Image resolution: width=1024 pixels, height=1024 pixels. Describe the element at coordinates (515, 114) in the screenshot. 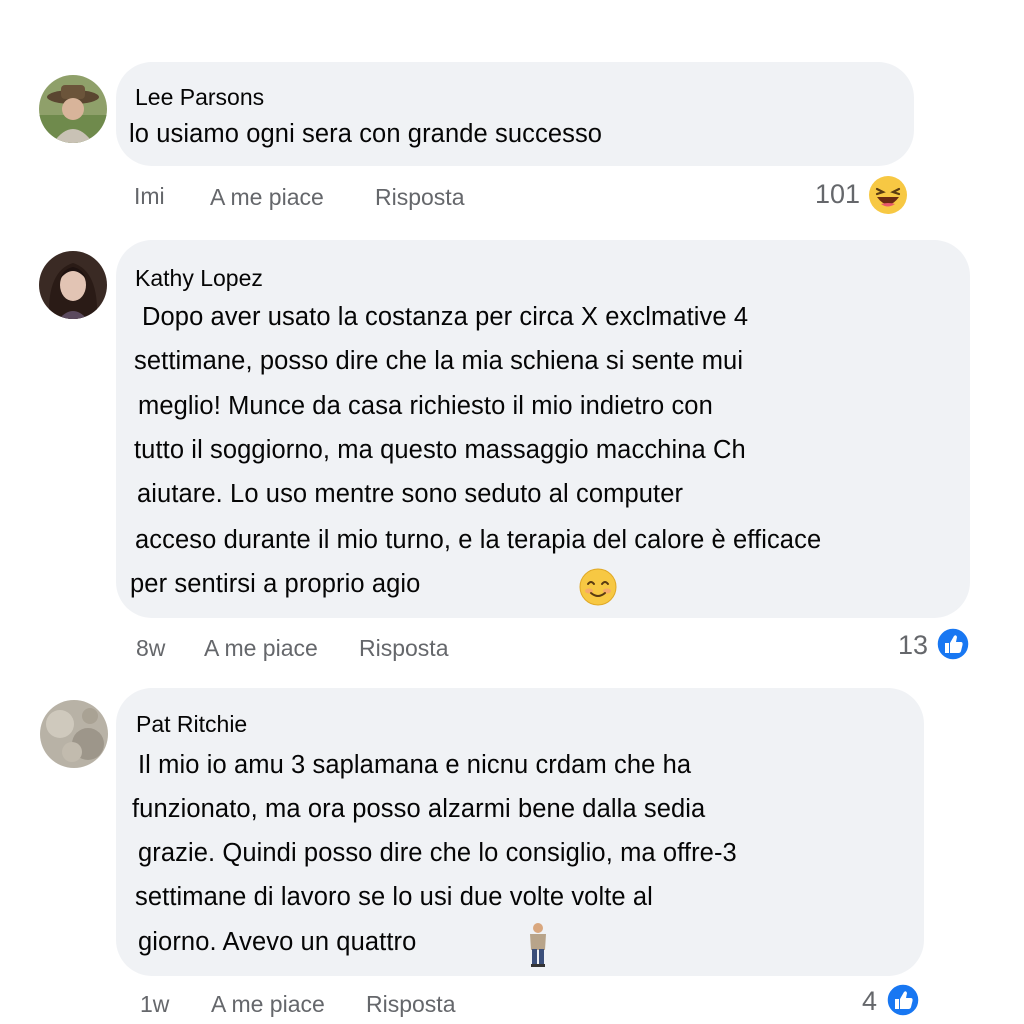

I see `comment-bubble` at that location.